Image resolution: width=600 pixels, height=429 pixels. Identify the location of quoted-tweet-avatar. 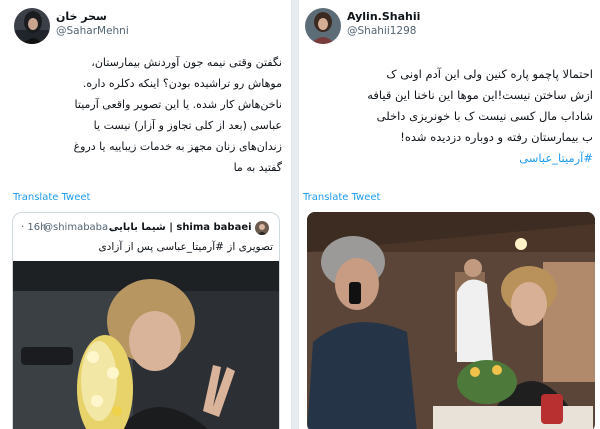
(262, 228).